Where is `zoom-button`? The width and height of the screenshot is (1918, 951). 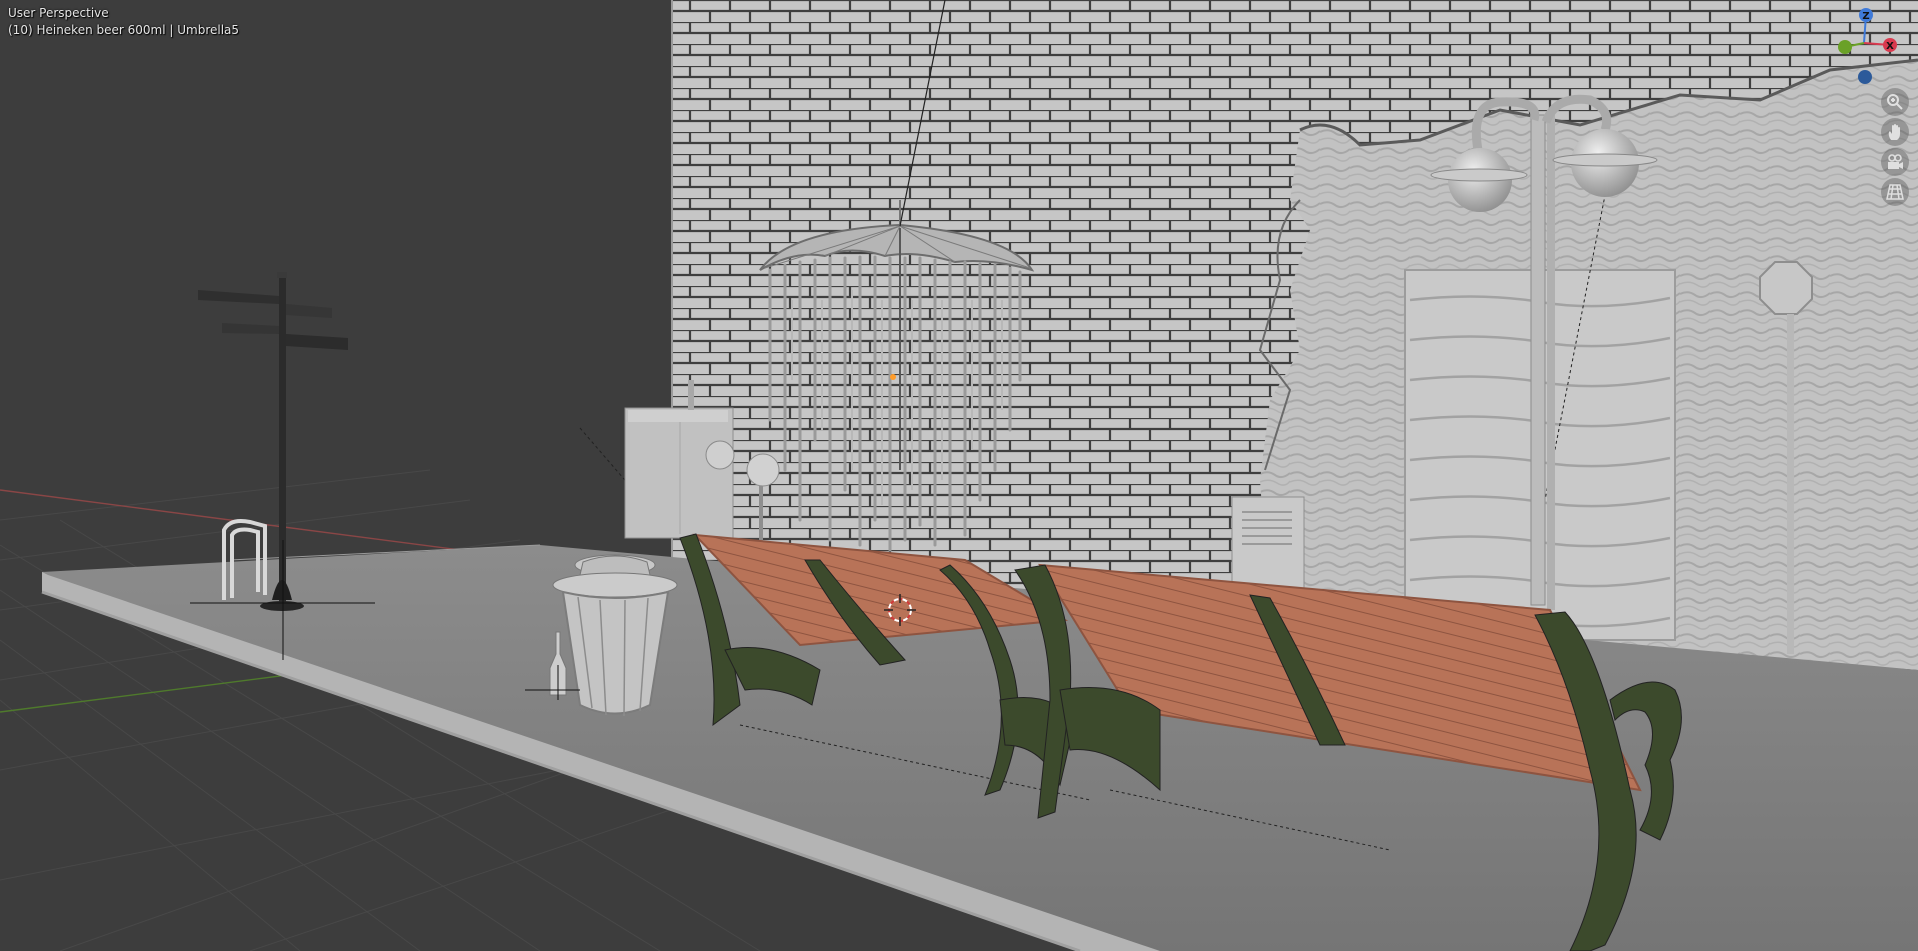
zoom-button is located at coordinates (1895, 102).